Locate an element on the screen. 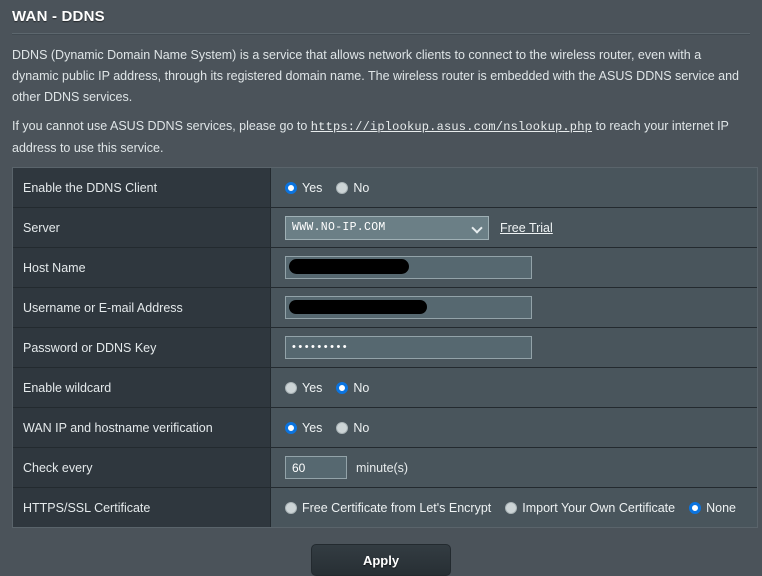 The image size is (762, 576). table-row: Enable the DDNS Client Yes No is located at coordinates (385, 188).